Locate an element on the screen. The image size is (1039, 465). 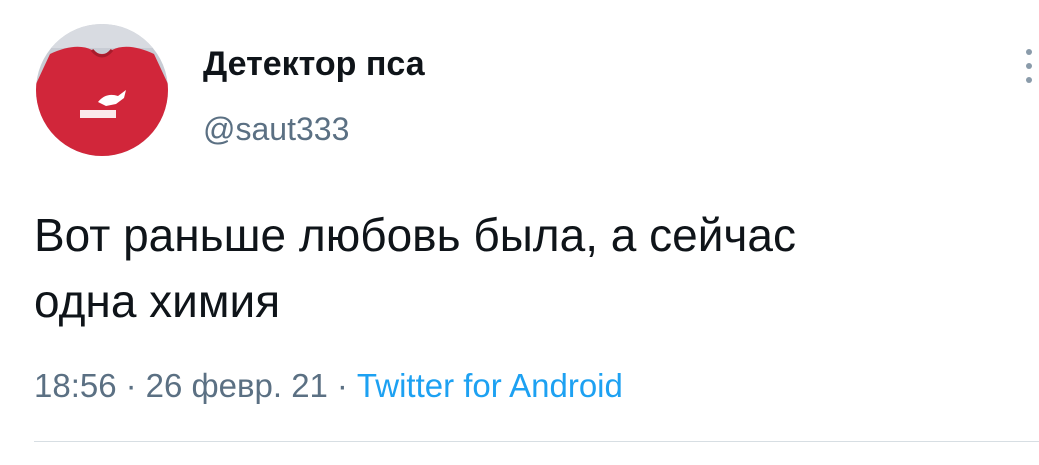
avatar-image is located at coordinates (102, 90).